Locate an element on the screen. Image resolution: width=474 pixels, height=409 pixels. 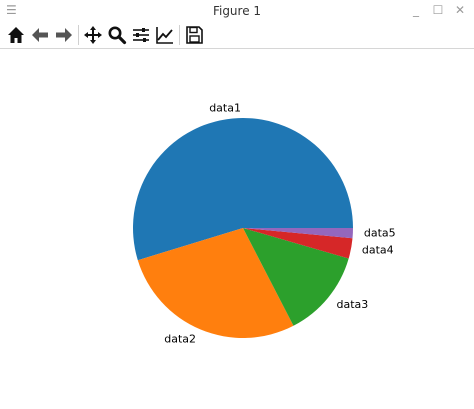
magnifier-icon is located at coordinates (117, 35).